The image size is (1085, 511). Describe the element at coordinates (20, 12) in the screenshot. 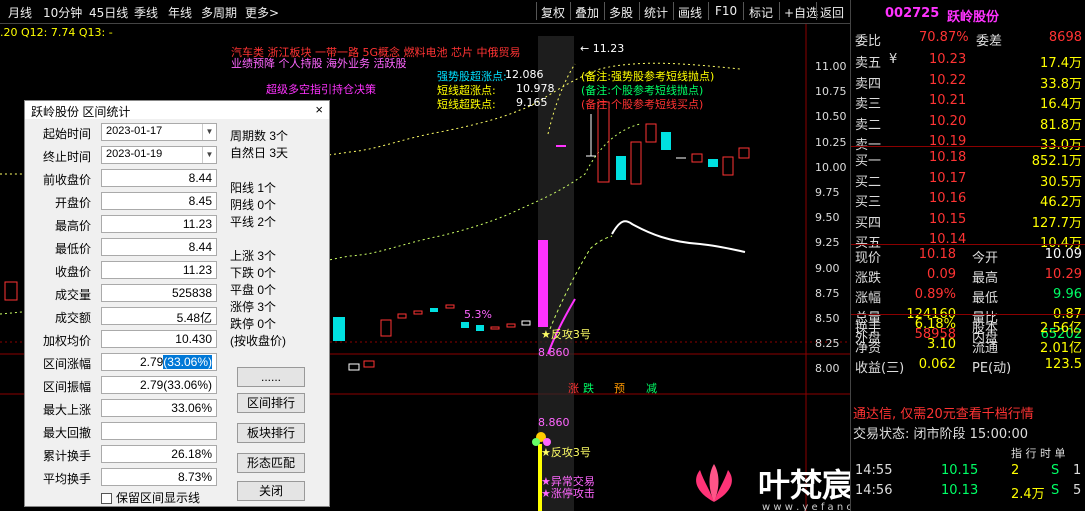

I see `tab-monthly: 月线` at that location.